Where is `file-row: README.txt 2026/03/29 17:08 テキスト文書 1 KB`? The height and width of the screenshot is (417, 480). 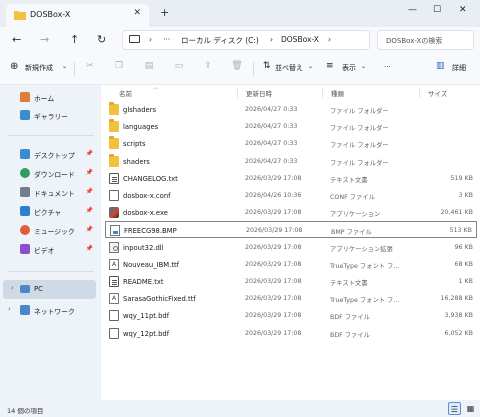 file-row: README.txt 2026/03/29 17:08 テキスト文書 1 KB is located at coordinates (291, 281).